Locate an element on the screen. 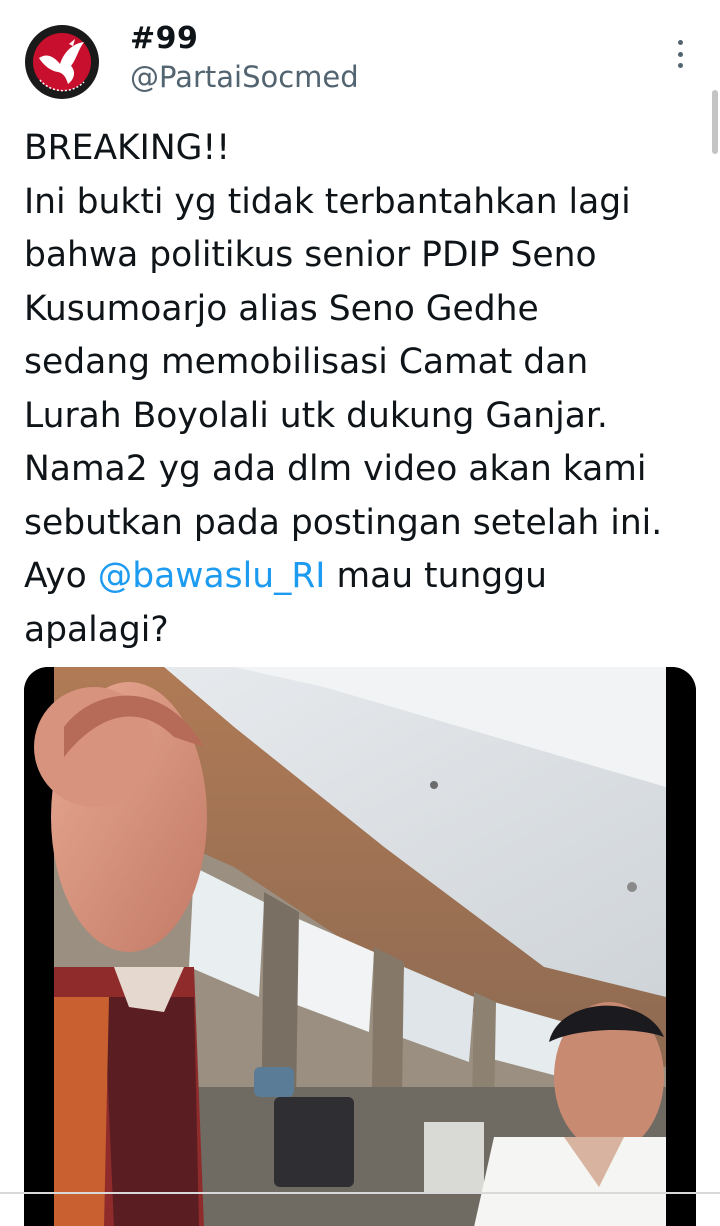 This screenshot has height=1226, width=720. display-name: #99 is located at coordinates (164, 39).